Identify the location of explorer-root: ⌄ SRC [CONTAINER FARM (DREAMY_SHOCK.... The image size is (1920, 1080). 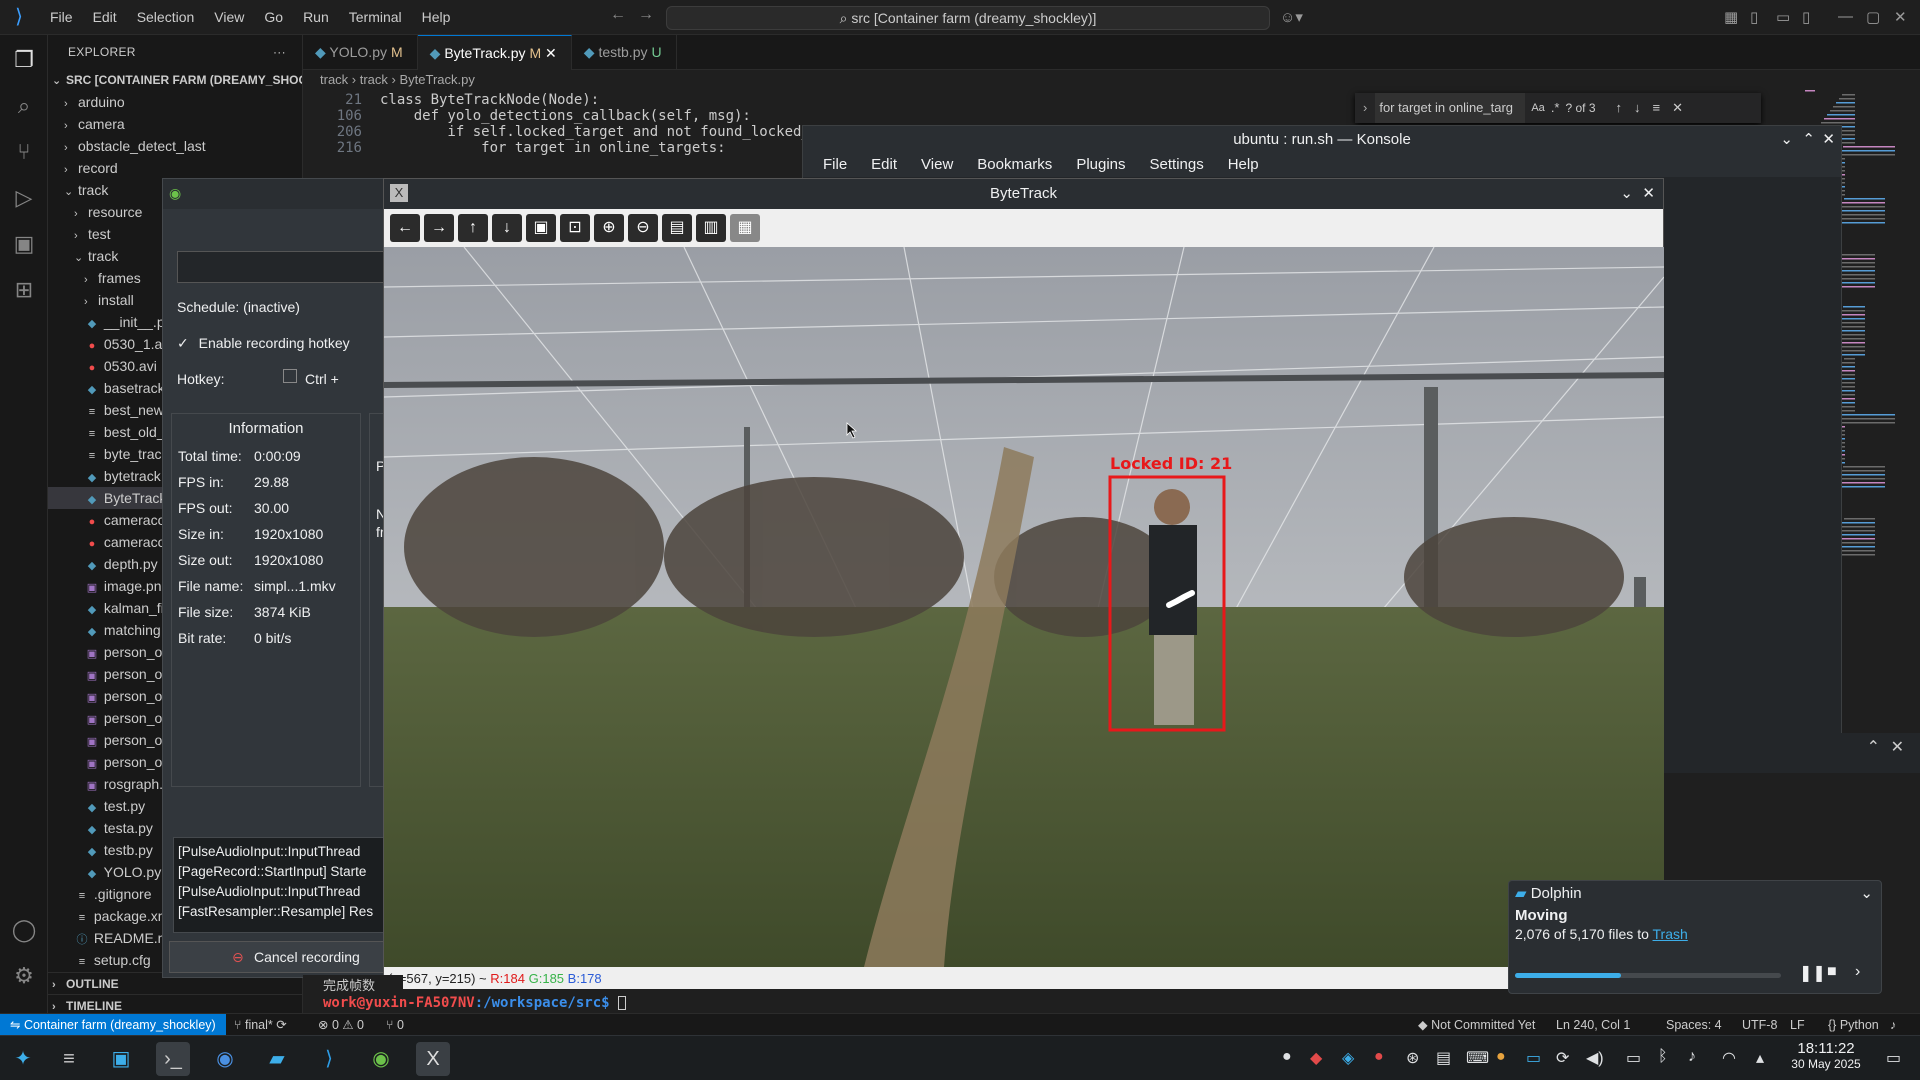
(175, 80).